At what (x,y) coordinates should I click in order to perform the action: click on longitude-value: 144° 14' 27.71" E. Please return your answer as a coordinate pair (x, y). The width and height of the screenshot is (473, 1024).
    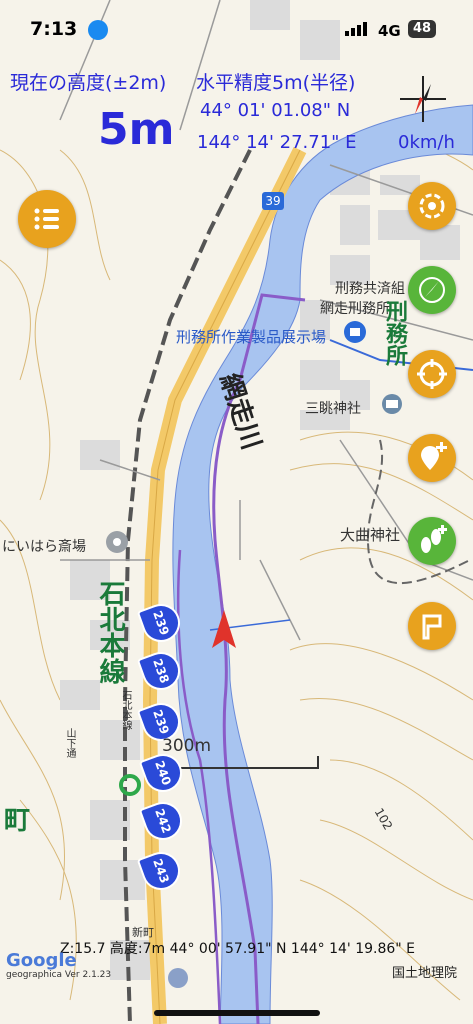
    Looking at the image, I should click on (277, 142).